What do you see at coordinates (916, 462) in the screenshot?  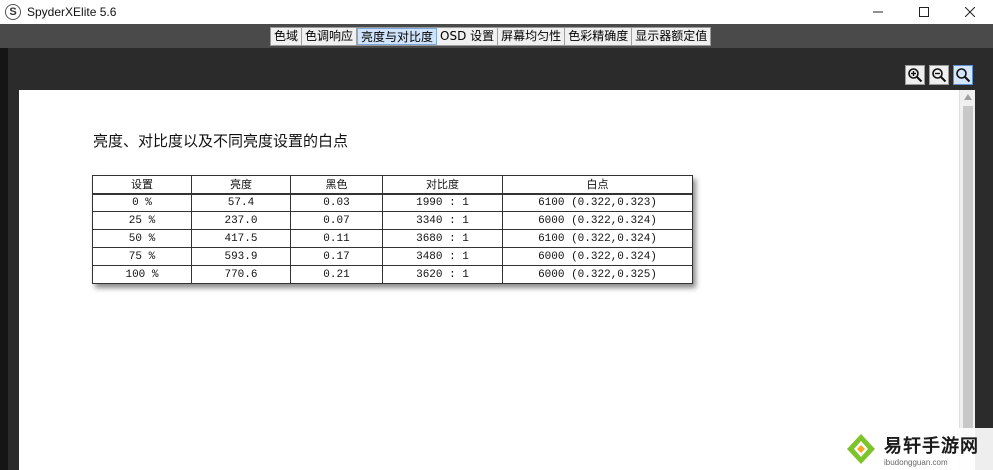 I see `watermark-domain: ibudongguan.com` at bounding box center [916, 462].